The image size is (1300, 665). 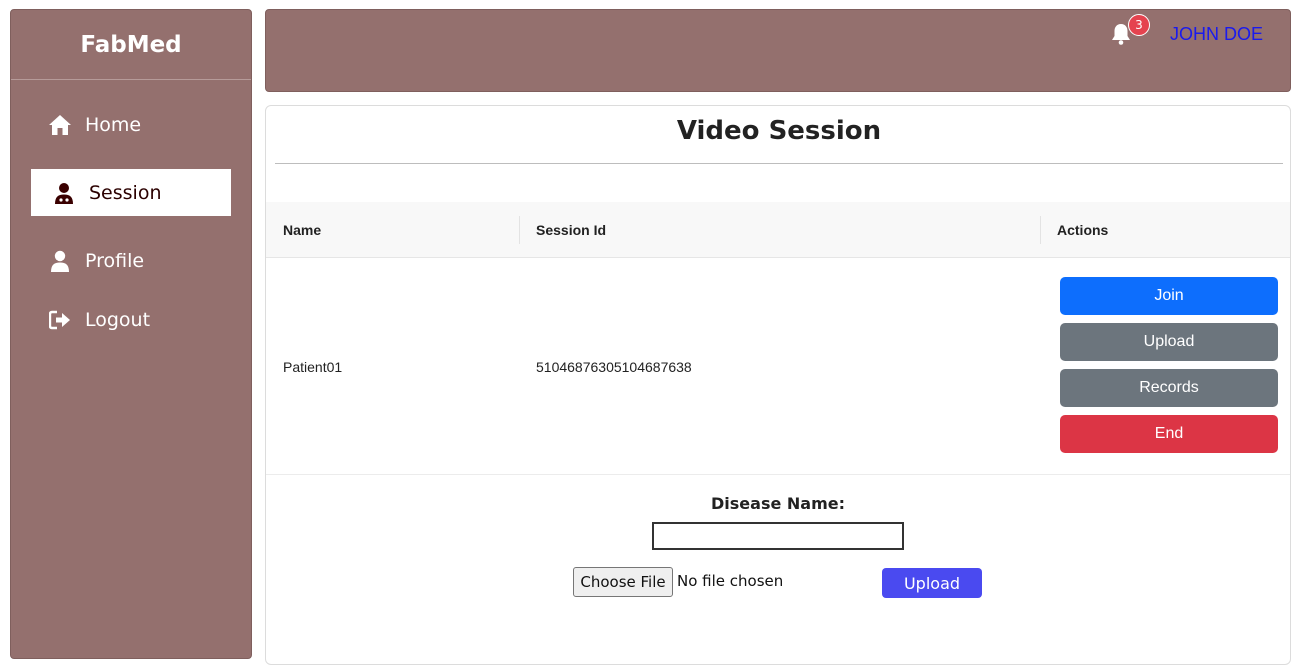 I want to click on sidebar-item-home: Home, so click(x=131, y=124).